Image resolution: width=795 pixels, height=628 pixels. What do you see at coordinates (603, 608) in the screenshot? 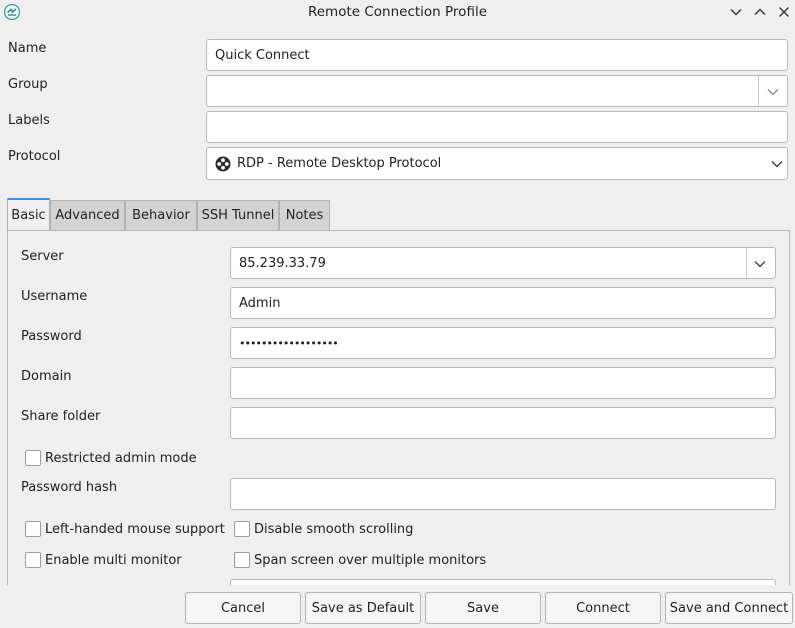
I see `connect-button: Connect` at bounding box center [603, 608].